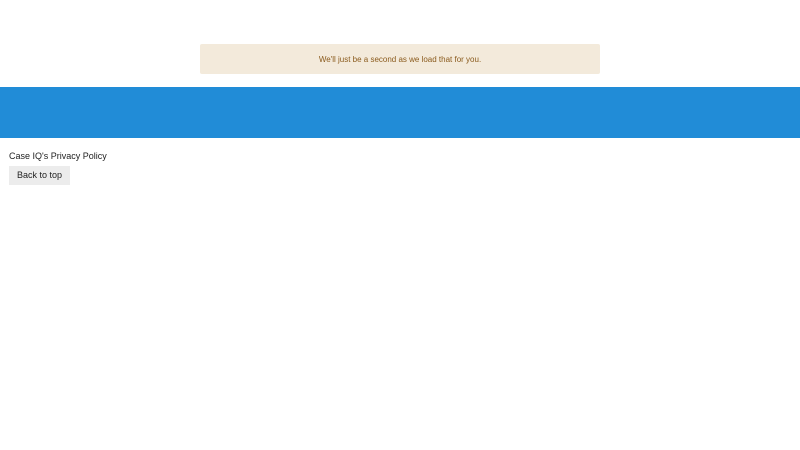 This screenshot has width=800, height=450. Describe the element at coordinates (400, 112) in the screenshot. I see `header-band` at that location.